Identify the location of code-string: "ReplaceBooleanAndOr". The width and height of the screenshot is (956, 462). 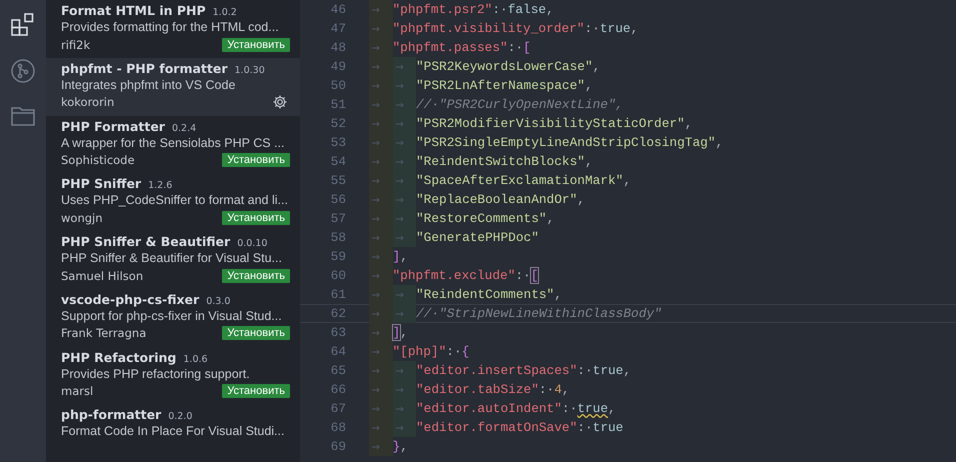
(497, 199).